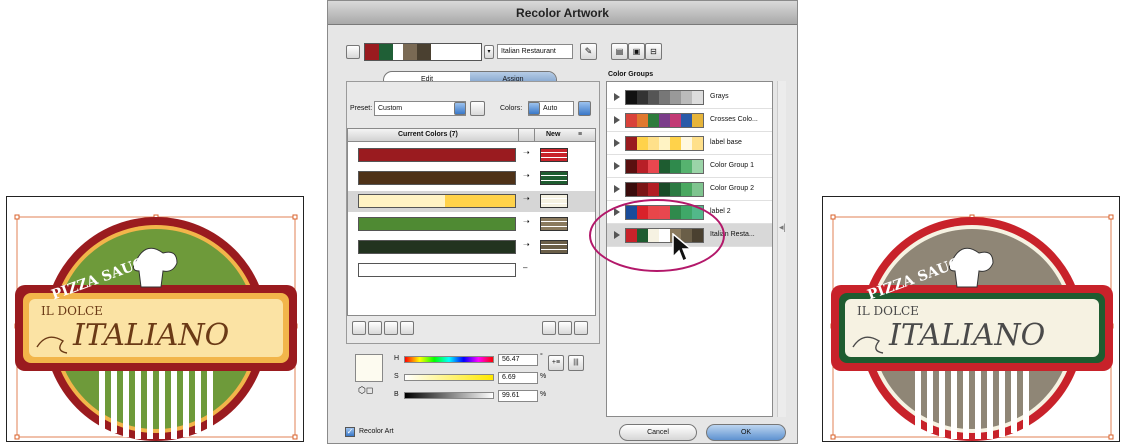 The width and height of the screenshot is (1121, 444). What do you see at coordinates (541, 356) in the screenshot?
I see `hue-unit: °` at bounding box center [541, 356].